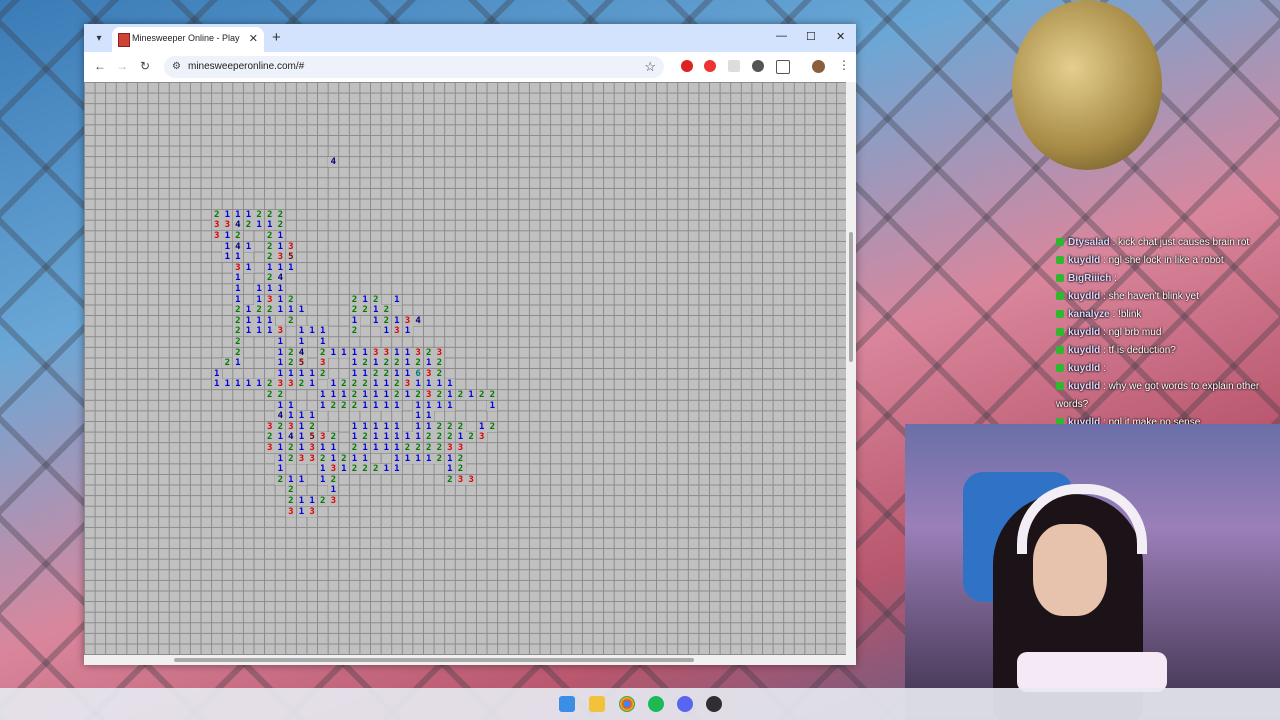  I want to click on horizontal-scrollbar, so click(470, 660).